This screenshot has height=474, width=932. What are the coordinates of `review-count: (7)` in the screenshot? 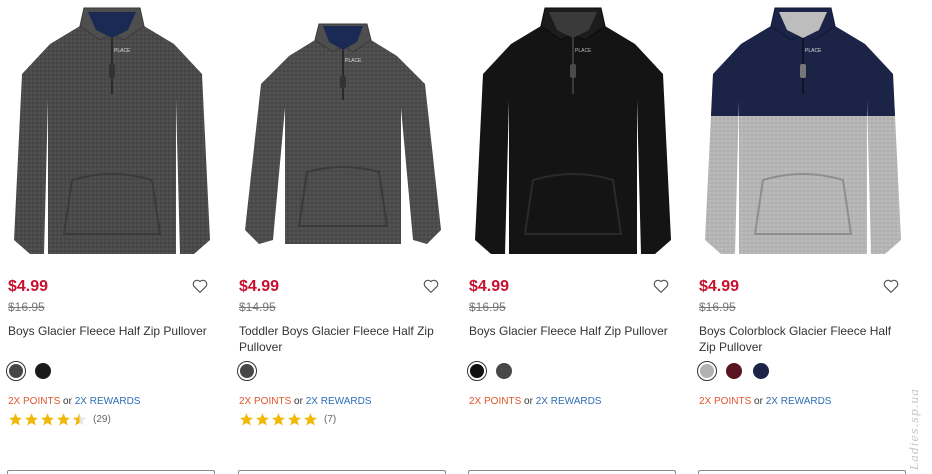 It's located at (330, 419).